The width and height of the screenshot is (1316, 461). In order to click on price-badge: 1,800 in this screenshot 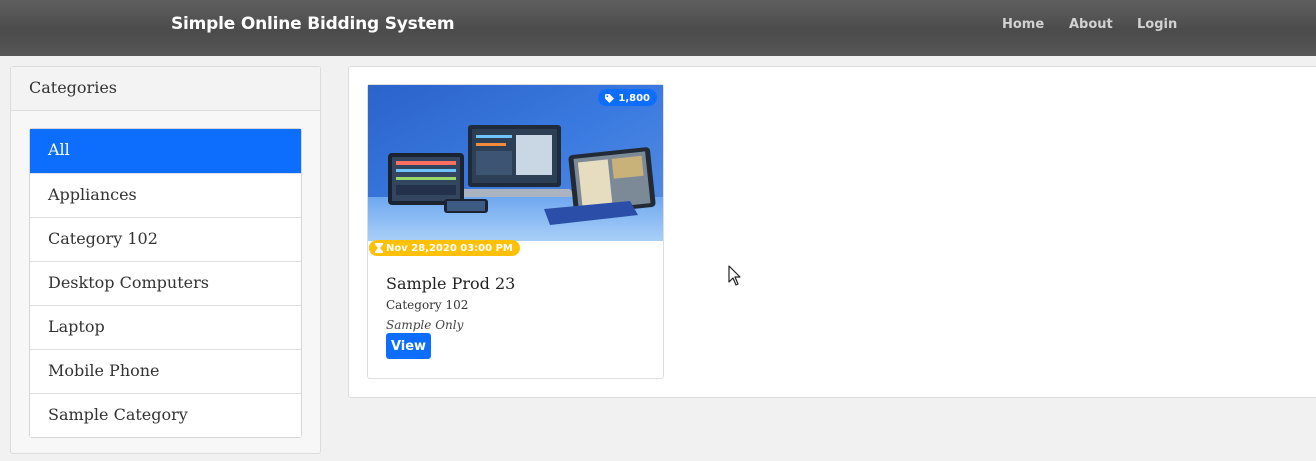, I will do `click(627, 97)`.